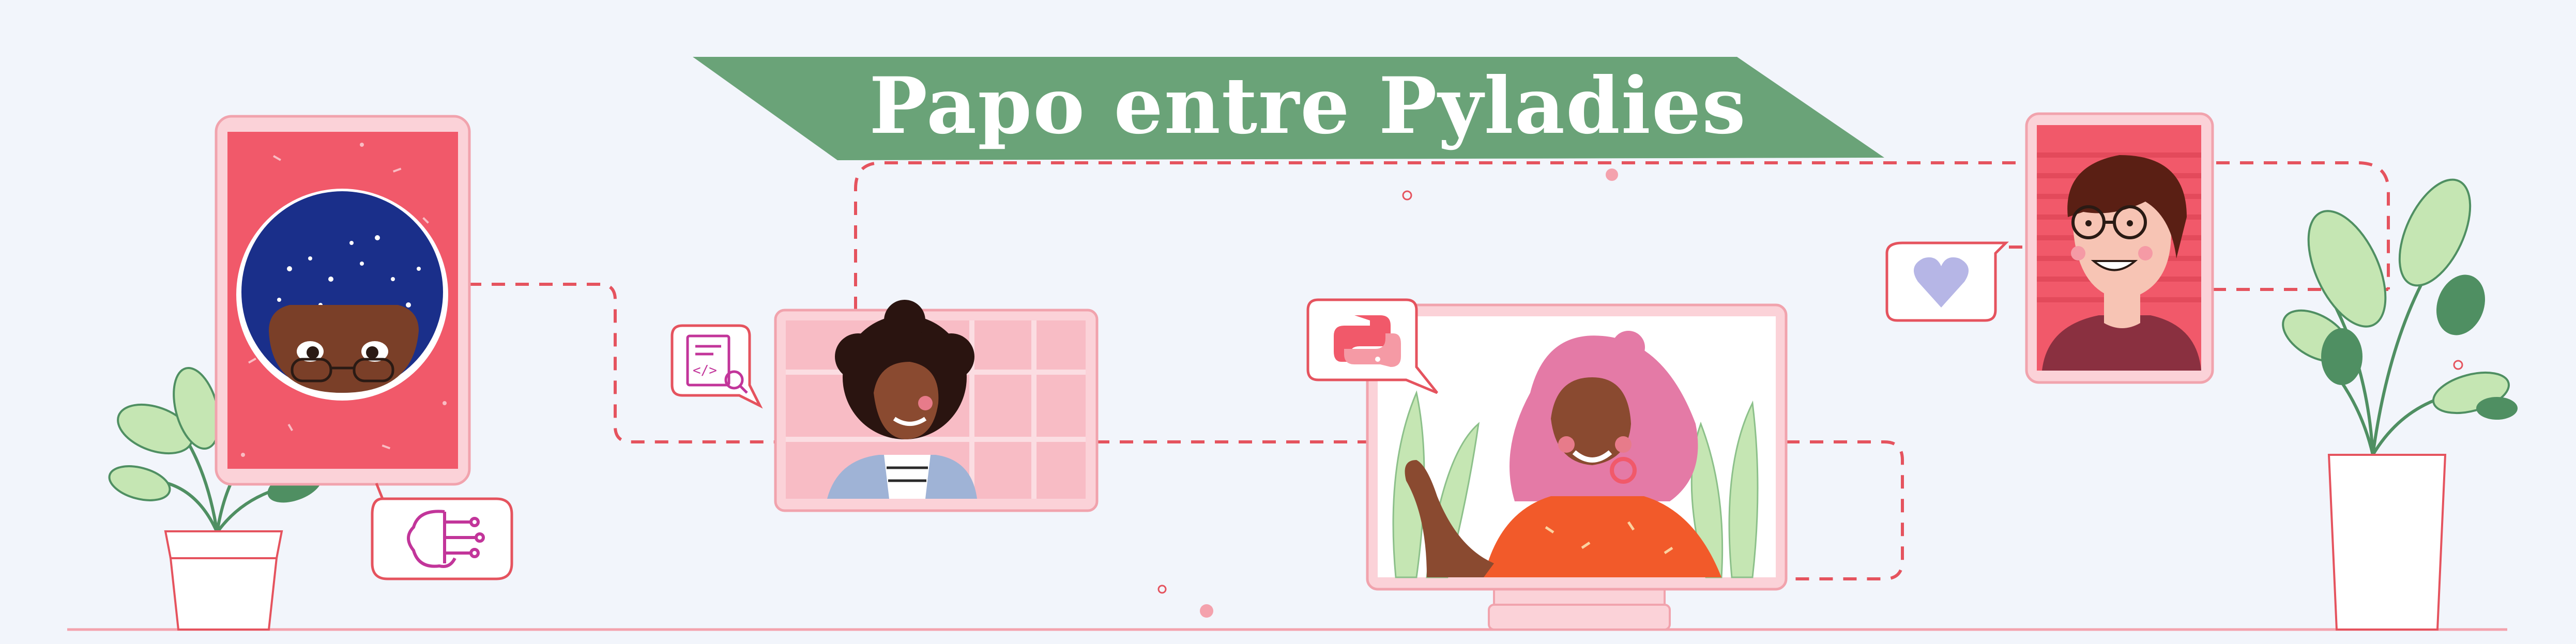 The height and width of the screenshot is (644, 2576). What do you see at coordinates (1947, 282) in the screenshot?
I see `heart-bubble` at bounding box center [1947, 282].